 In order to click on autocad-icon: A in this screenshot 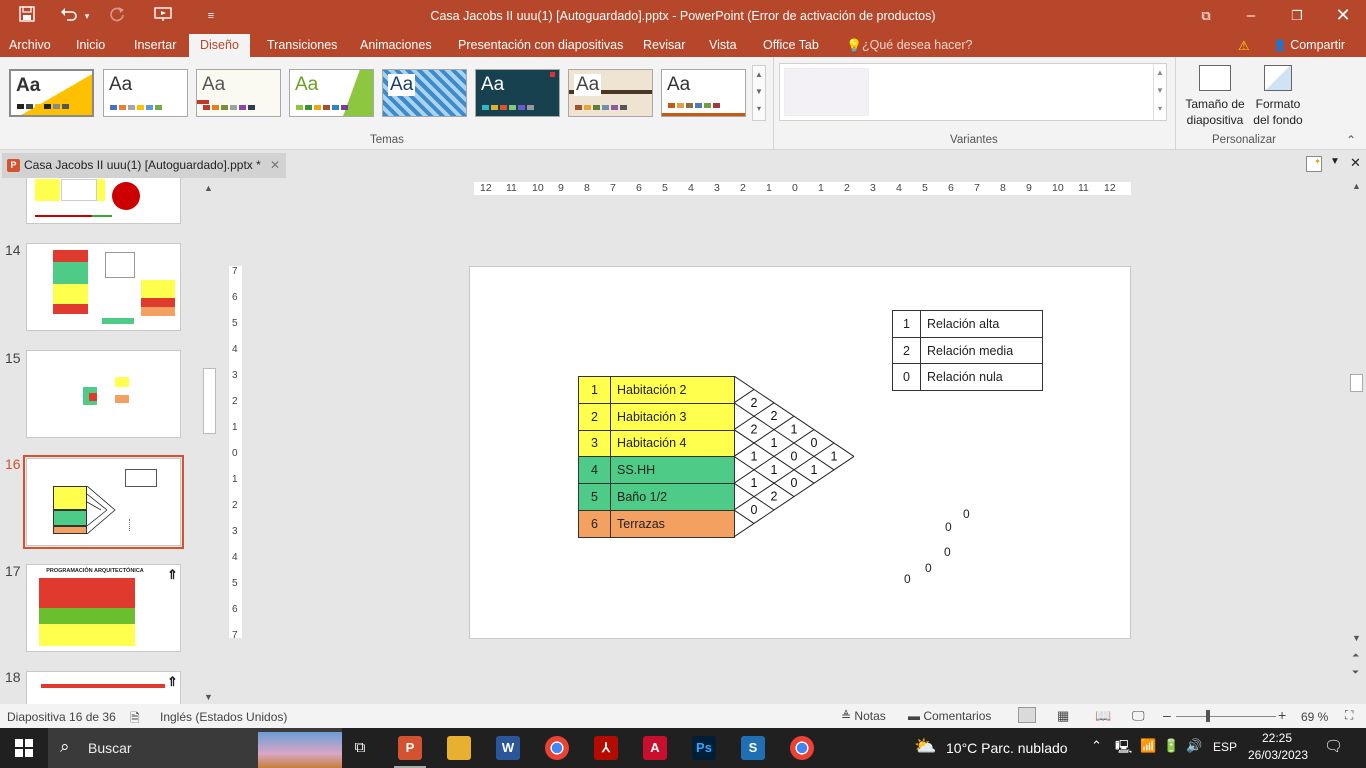, I will do `click(655, 748)`.